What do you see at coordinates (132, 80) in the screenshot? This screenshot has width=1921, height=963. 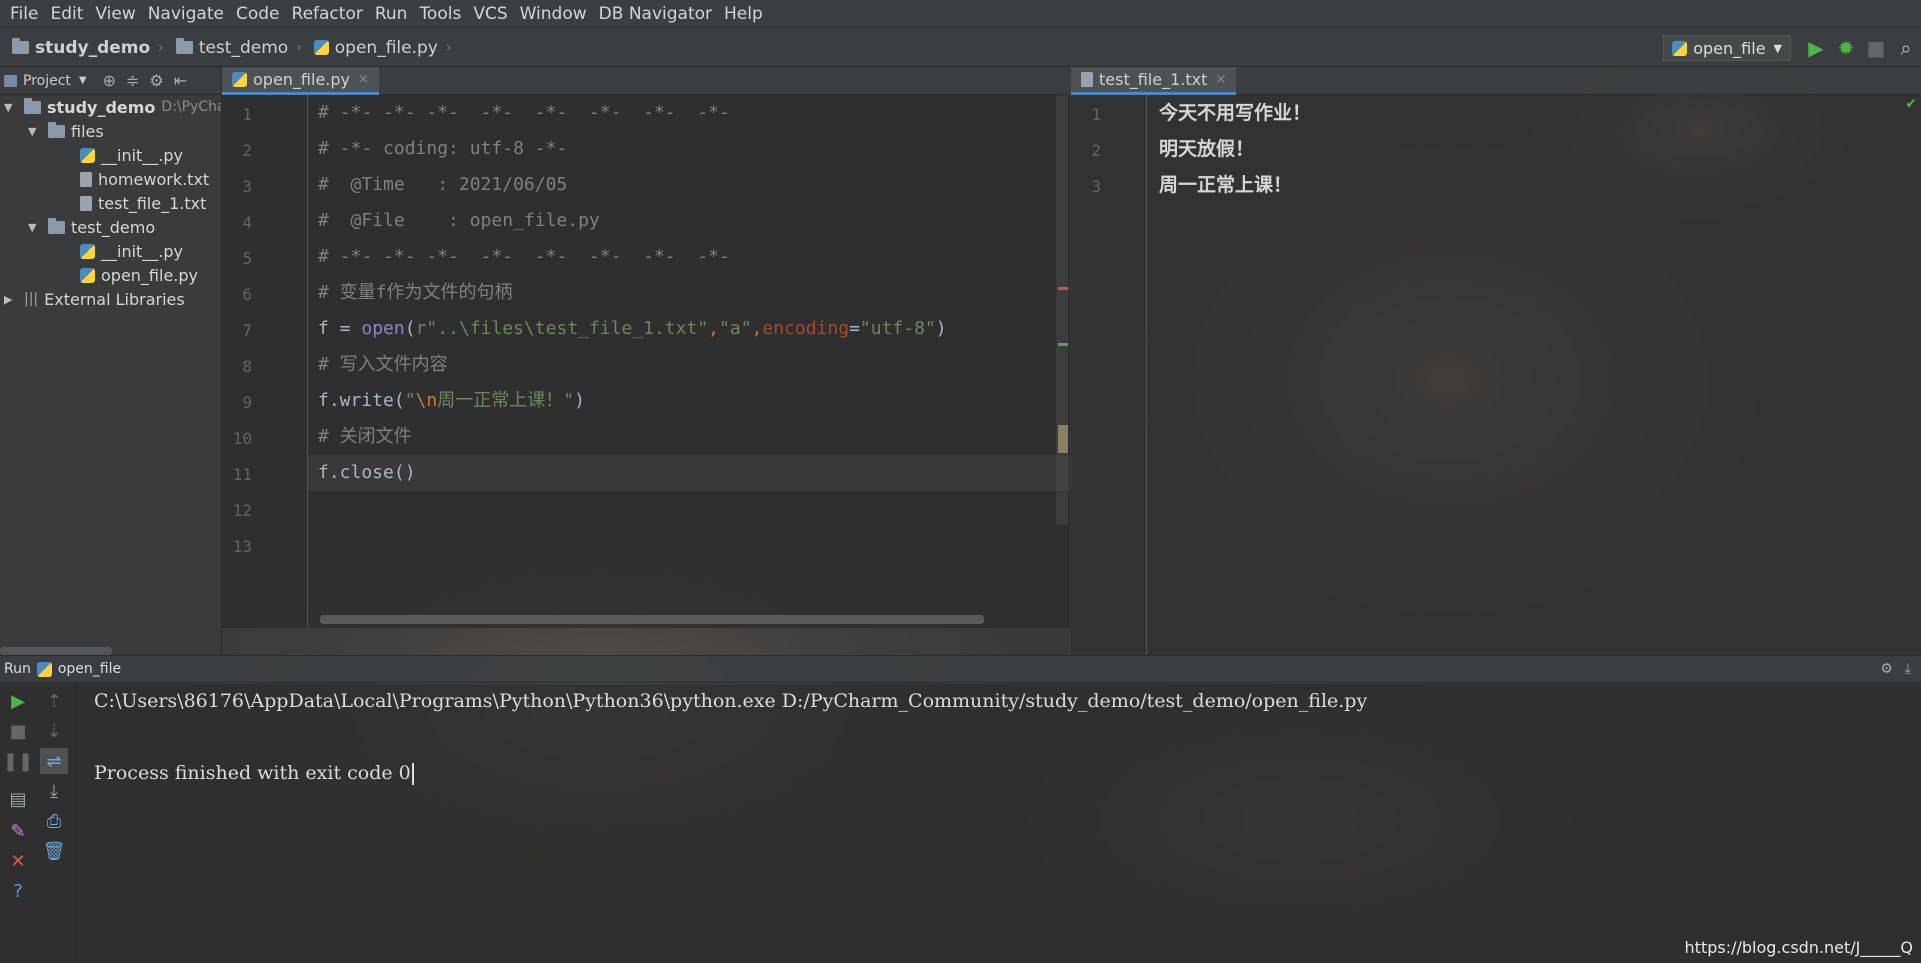 I see `collapse-icon: ≑` at bounding box center [132, 80].